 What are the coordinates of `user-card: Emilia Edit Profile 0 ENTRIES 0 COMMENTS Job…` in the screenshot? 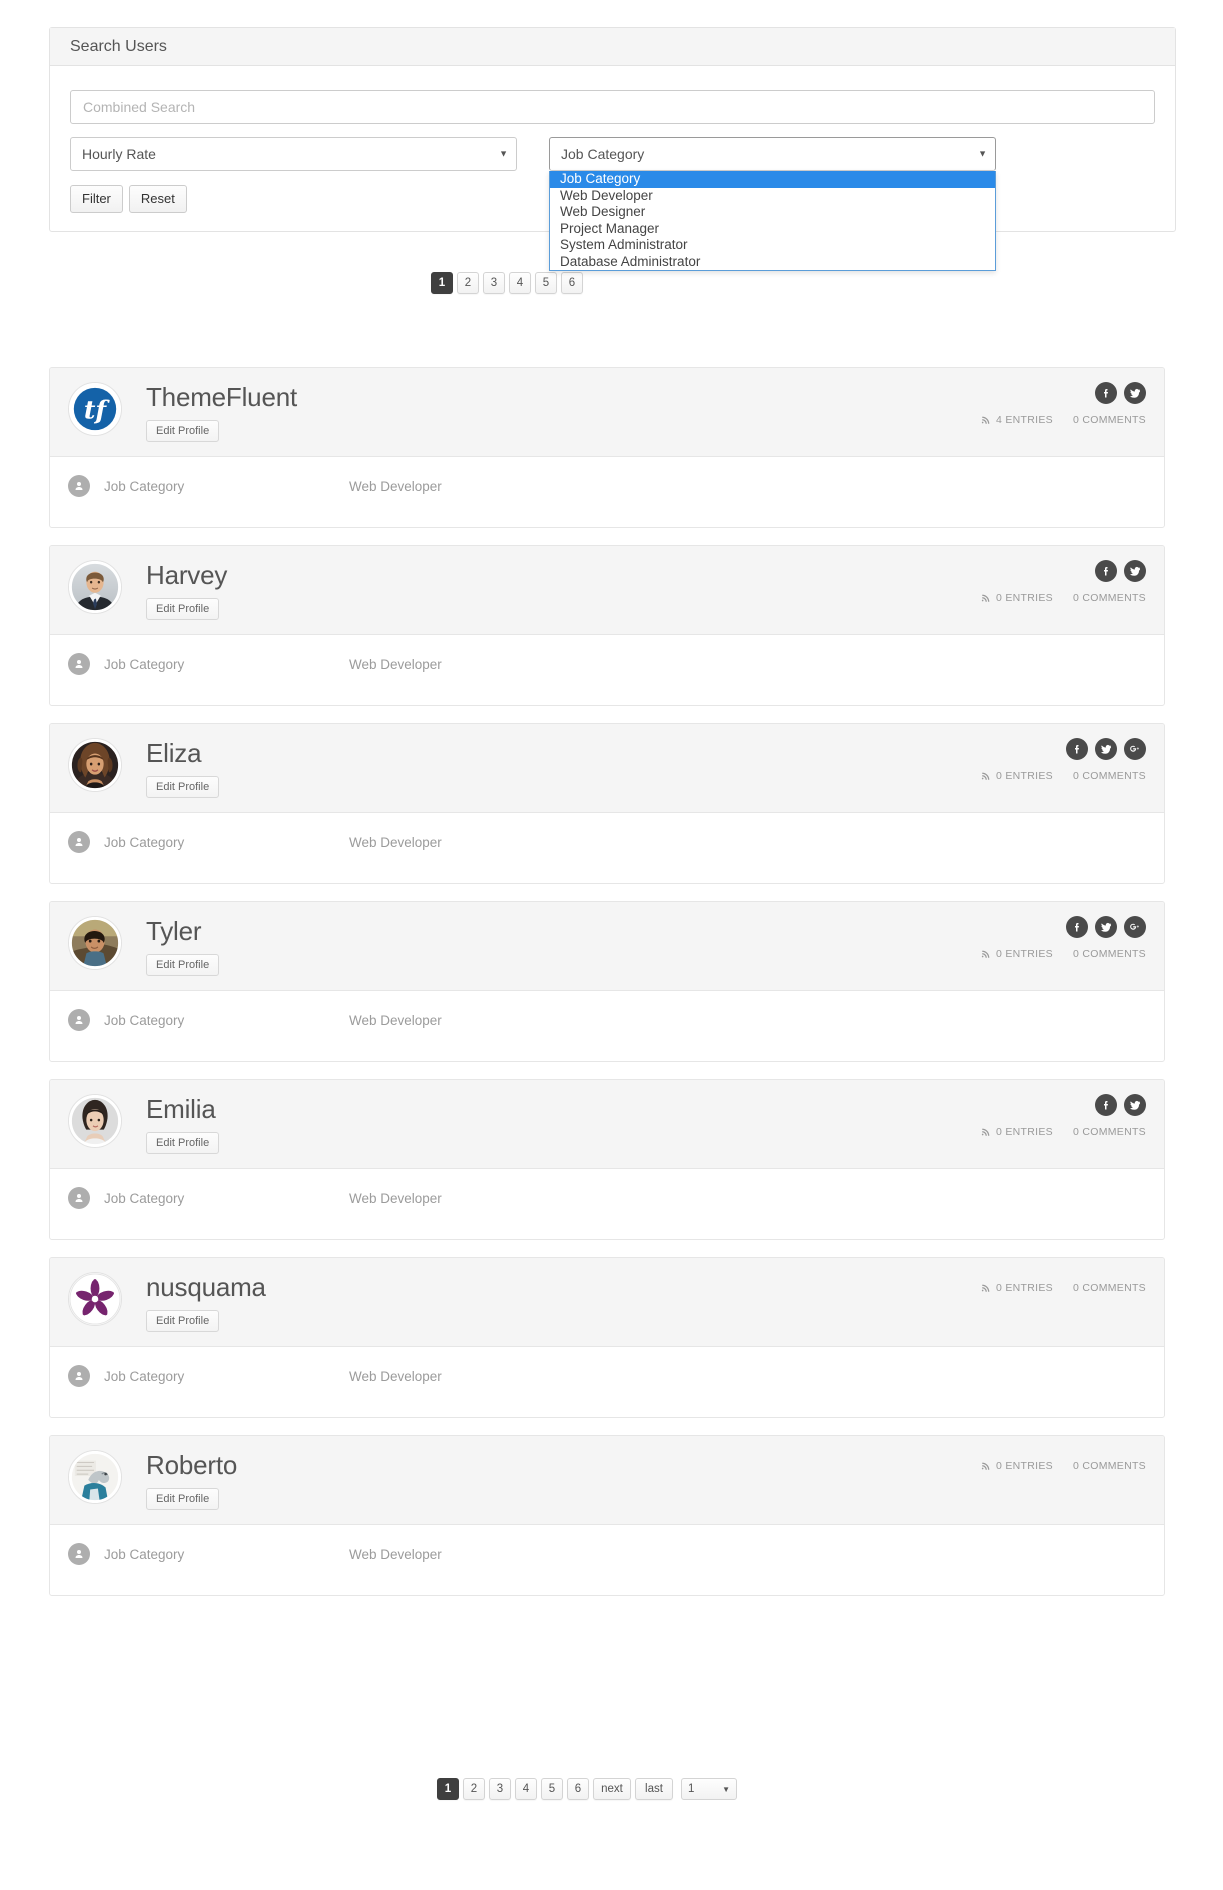 It's located at (607, 1159).